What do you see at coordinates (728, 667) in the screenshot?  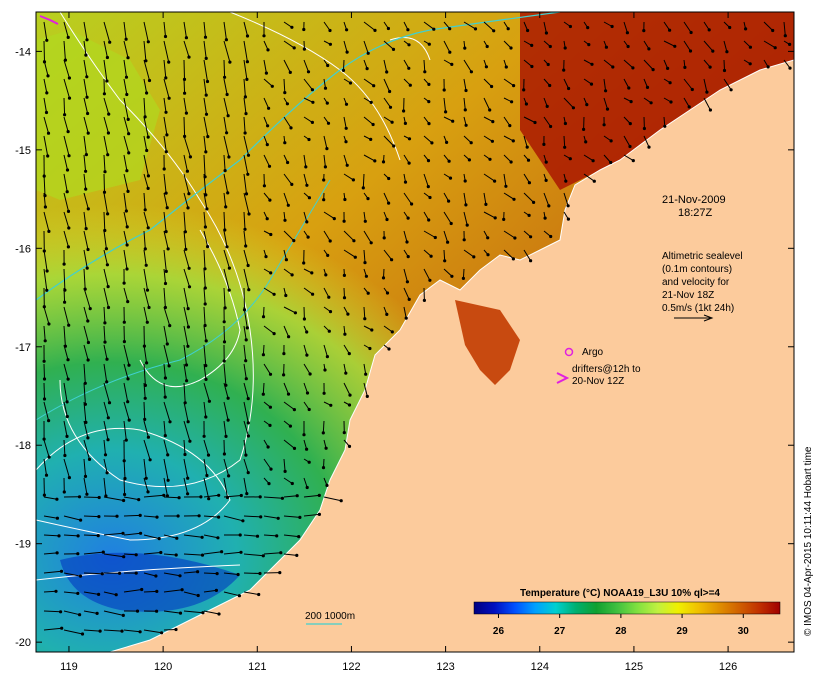 I see `lon-tick-label: 126` at bounding box center [728, 667].